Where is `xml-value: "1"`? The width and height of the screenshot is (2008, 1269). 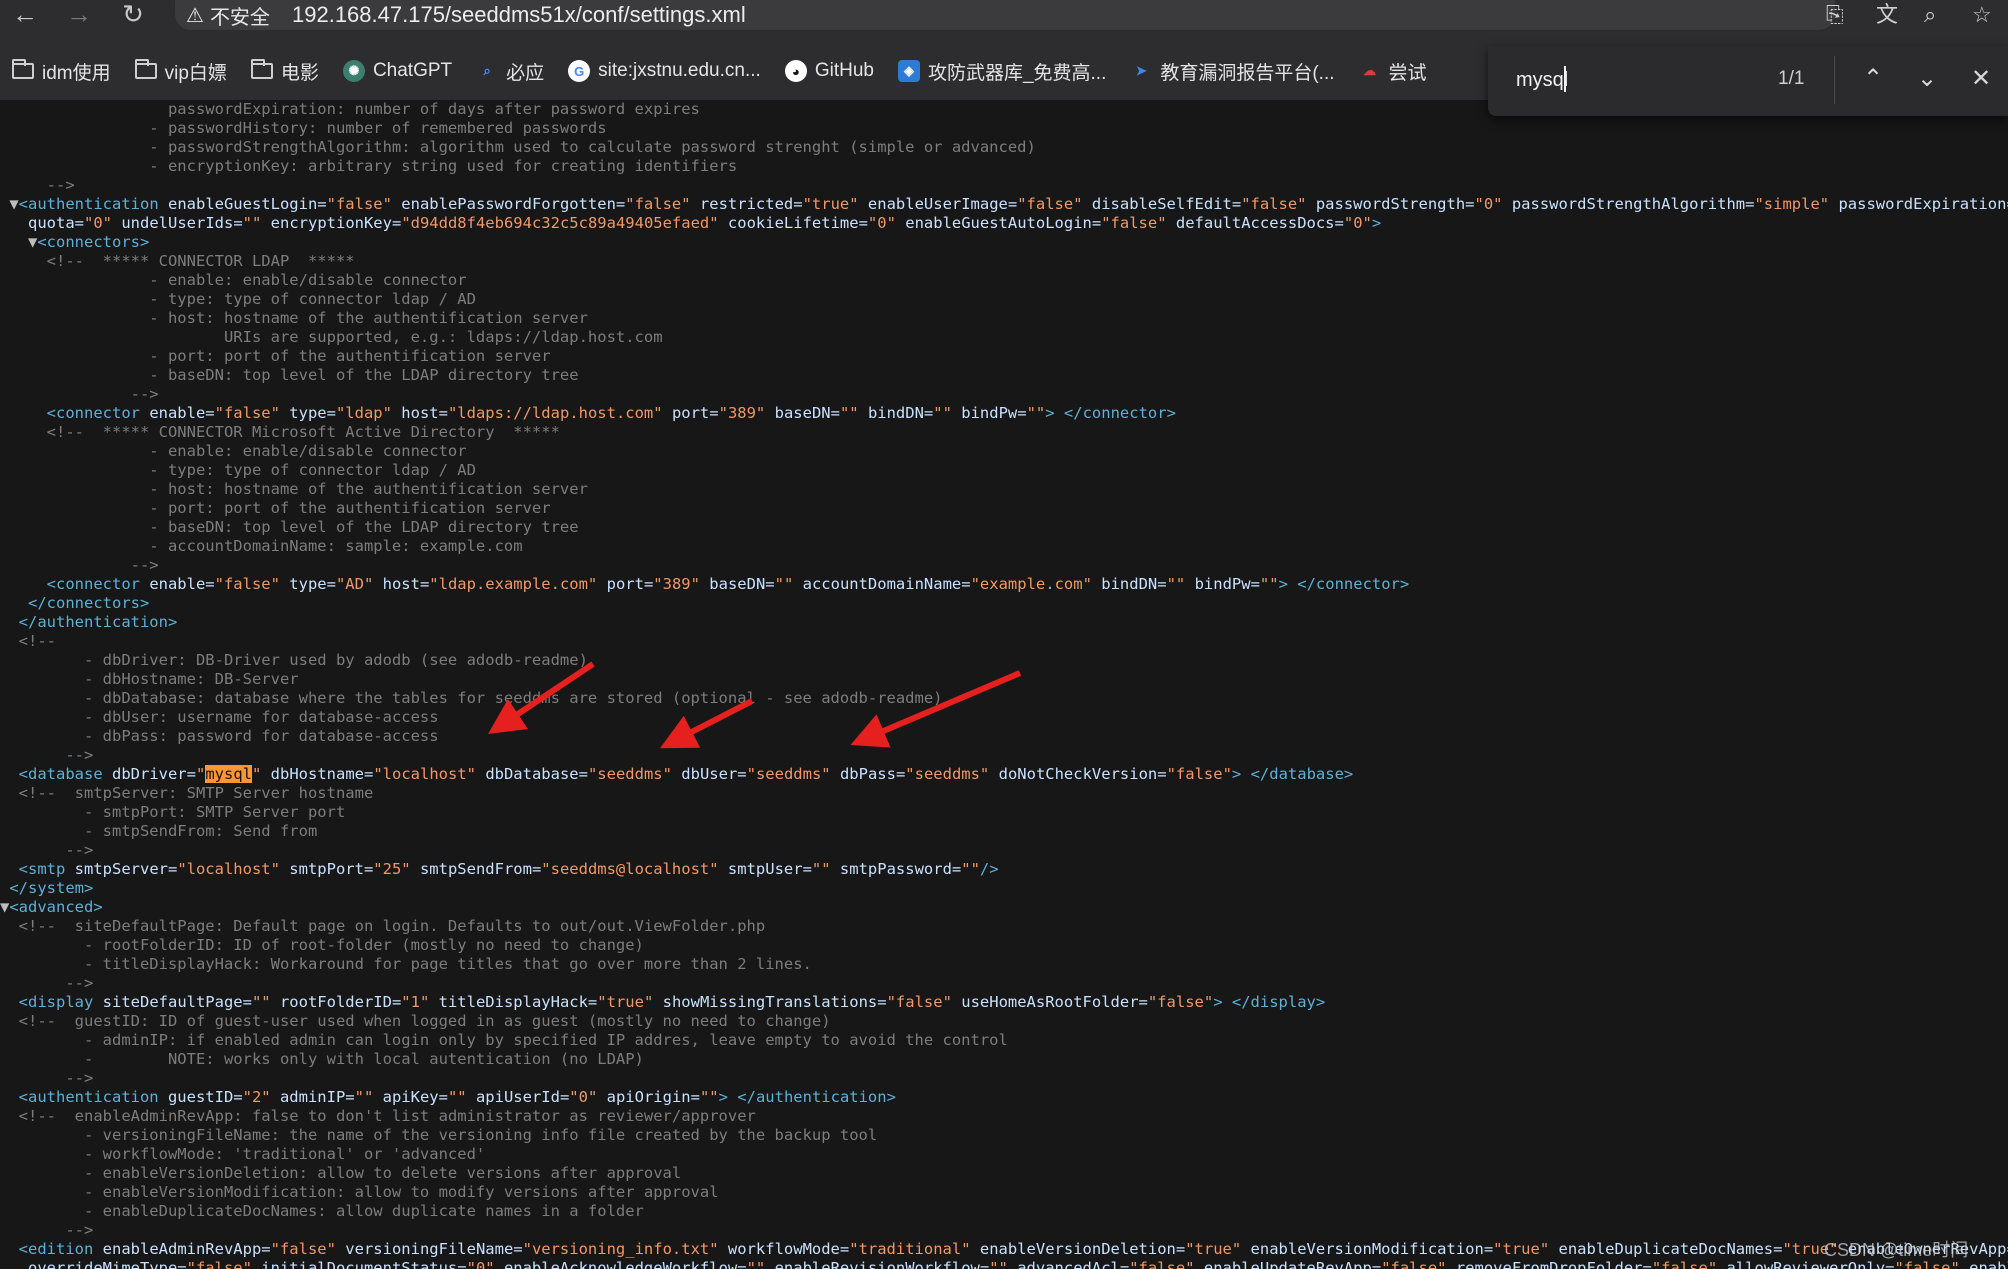 xml-value: "1" is located at coordinates (415, 1002).